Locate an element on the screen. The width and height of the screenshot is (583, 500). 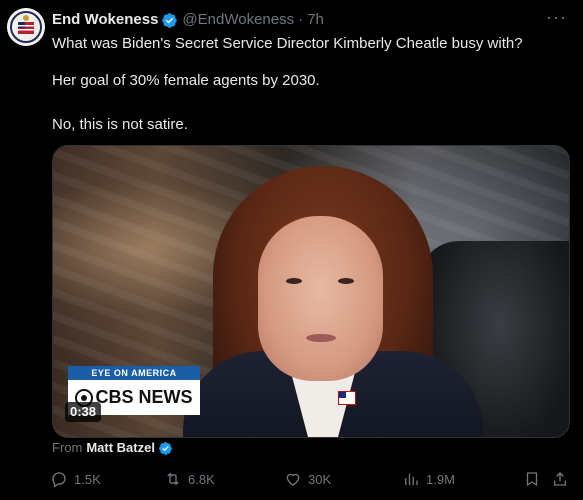
author-handle: @EndWokeness is located at coordinates (238, 20).